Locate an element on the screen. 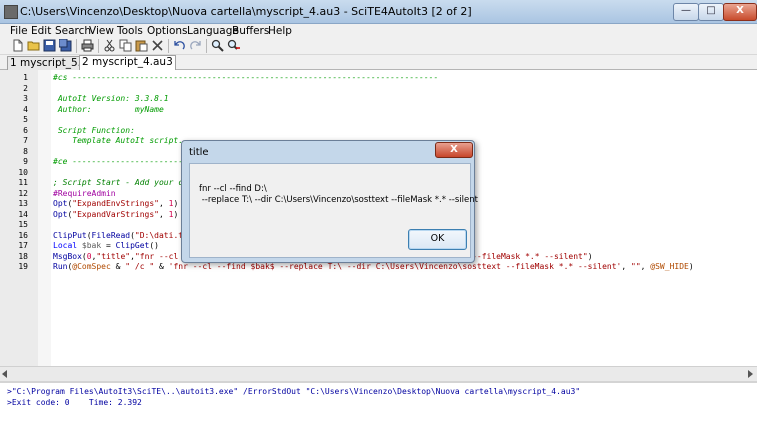 This screenshot has height=448, width=757. line-number: 17 is located at coordinates (23, 245).